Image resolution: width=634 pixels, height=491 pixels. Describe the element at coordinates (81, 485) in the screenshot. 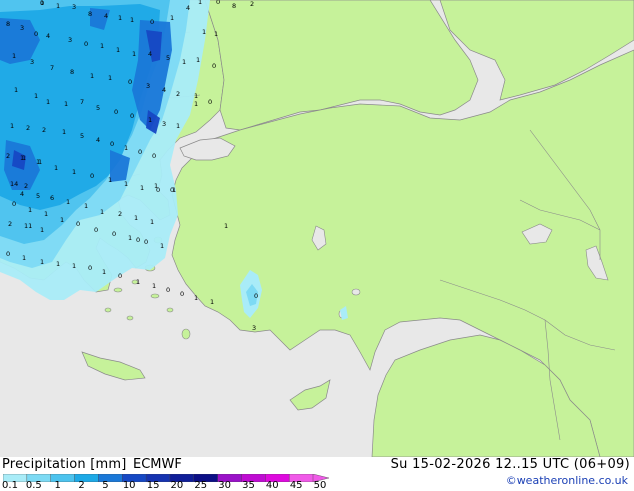

I see `legend-tick-label: 2` at that location.